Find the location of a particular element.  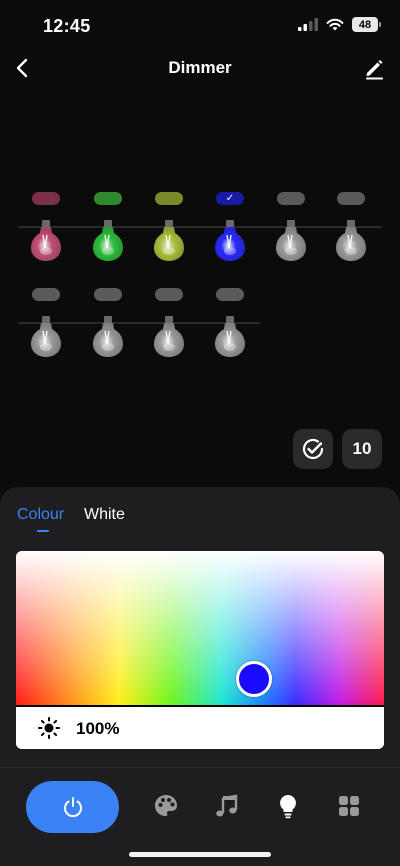

music-icon is located at coordinates (227, 806).